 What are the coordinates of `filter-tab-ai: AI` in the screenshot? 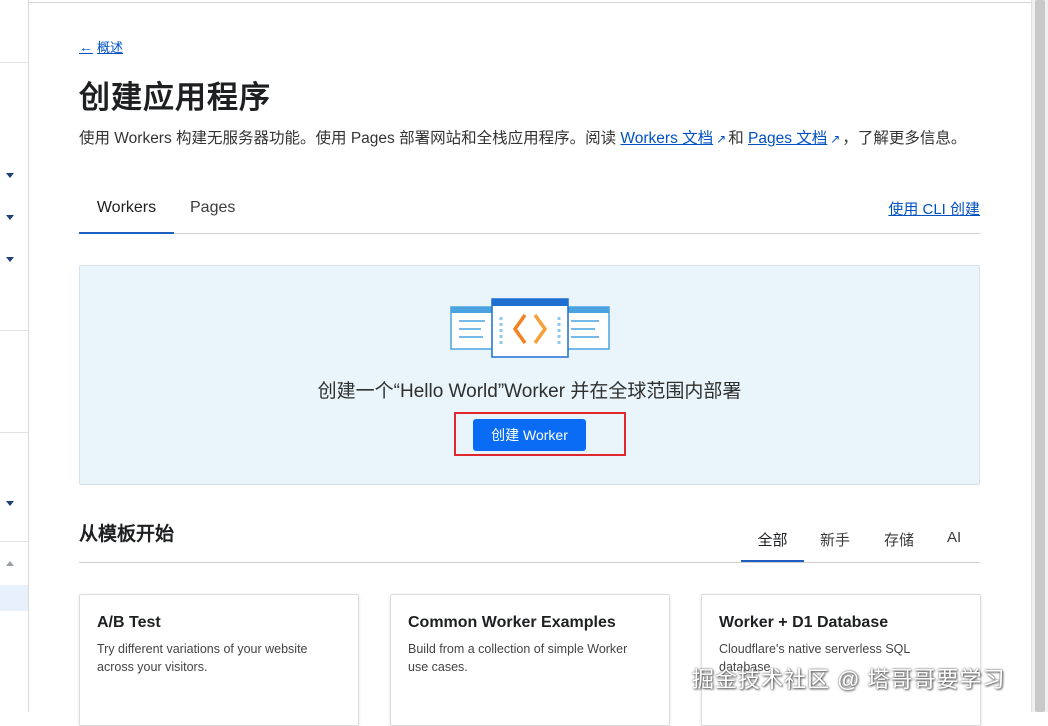 It's located at (954, 544).